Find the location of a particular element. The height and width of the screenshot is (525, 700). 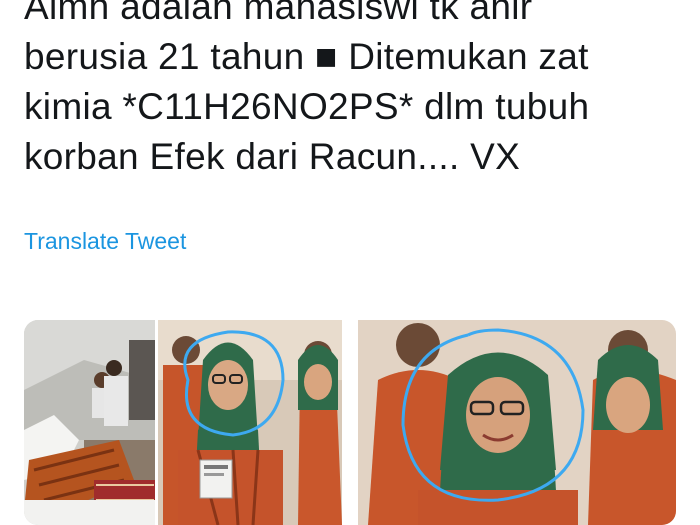

funeral-photo is located at coordinates (89, 422).